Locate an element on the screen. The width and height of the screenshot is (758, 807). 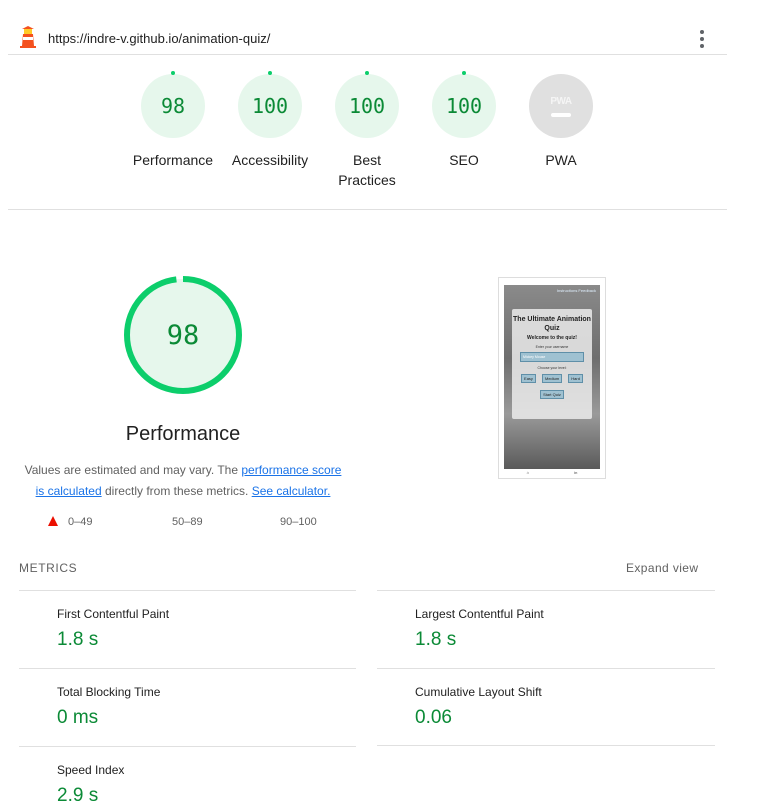
gauge-label: Accessibility is located at coordinates (270, 160).